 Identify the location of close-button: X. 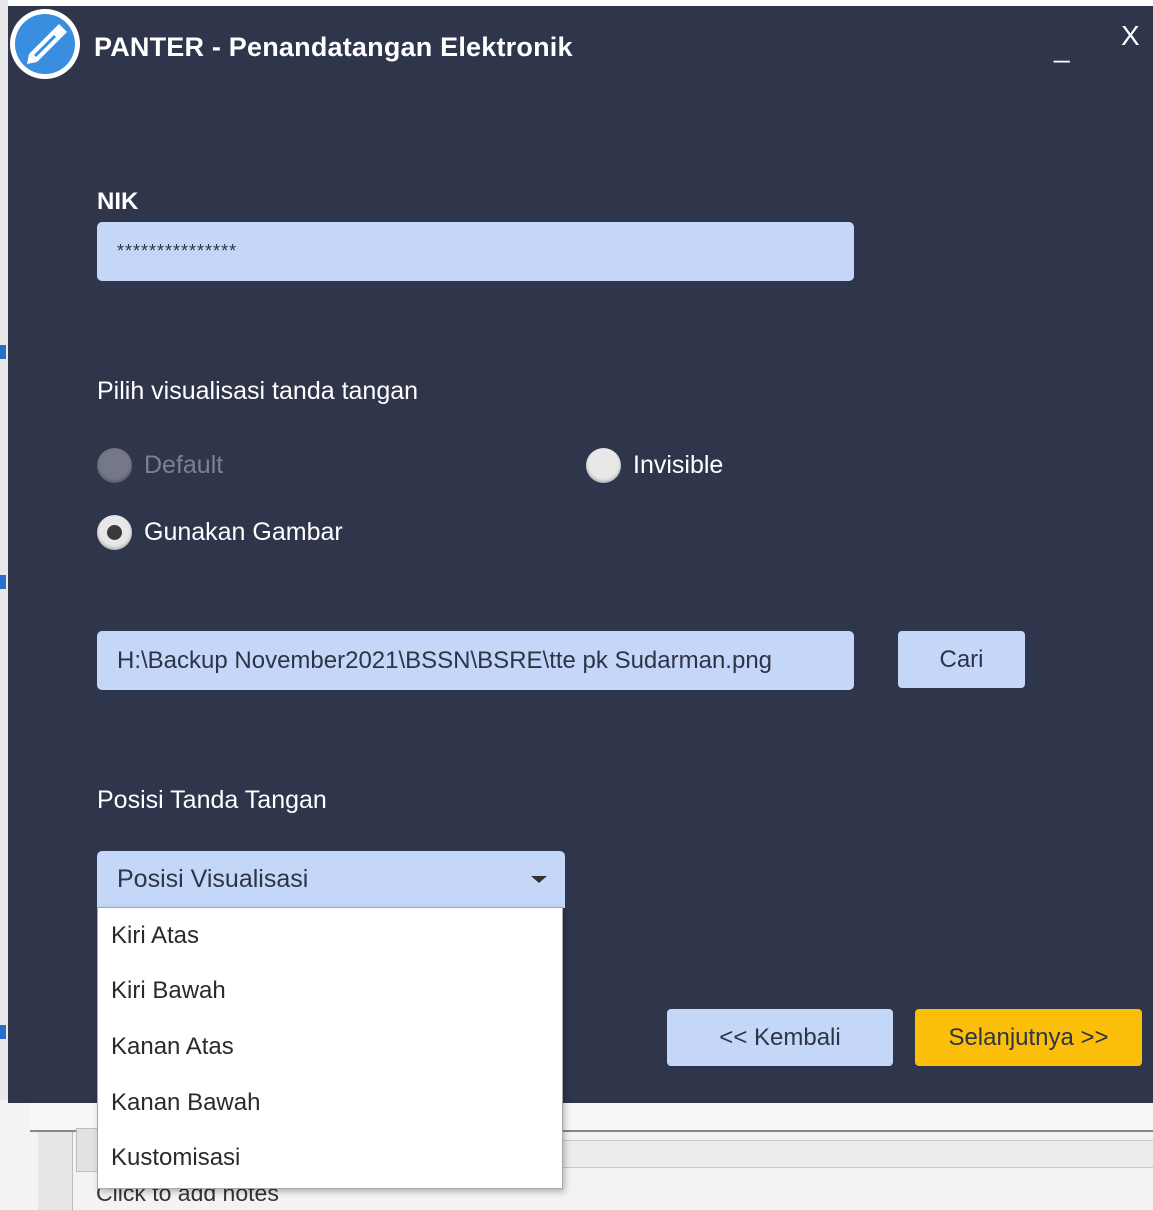
(1130, 36).